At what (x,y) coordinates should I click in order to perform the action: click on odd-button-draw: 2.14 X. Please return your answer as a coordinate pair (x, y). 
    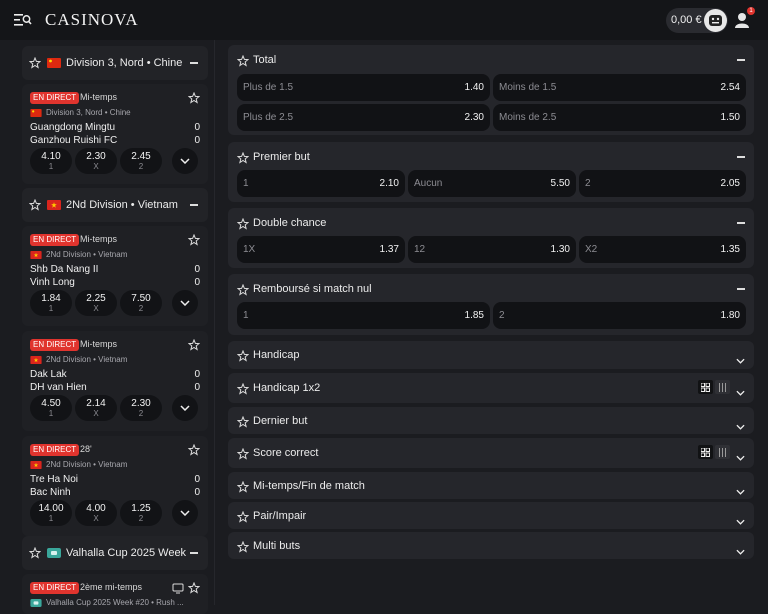
    Looking at the image, I should click on (96, 408).